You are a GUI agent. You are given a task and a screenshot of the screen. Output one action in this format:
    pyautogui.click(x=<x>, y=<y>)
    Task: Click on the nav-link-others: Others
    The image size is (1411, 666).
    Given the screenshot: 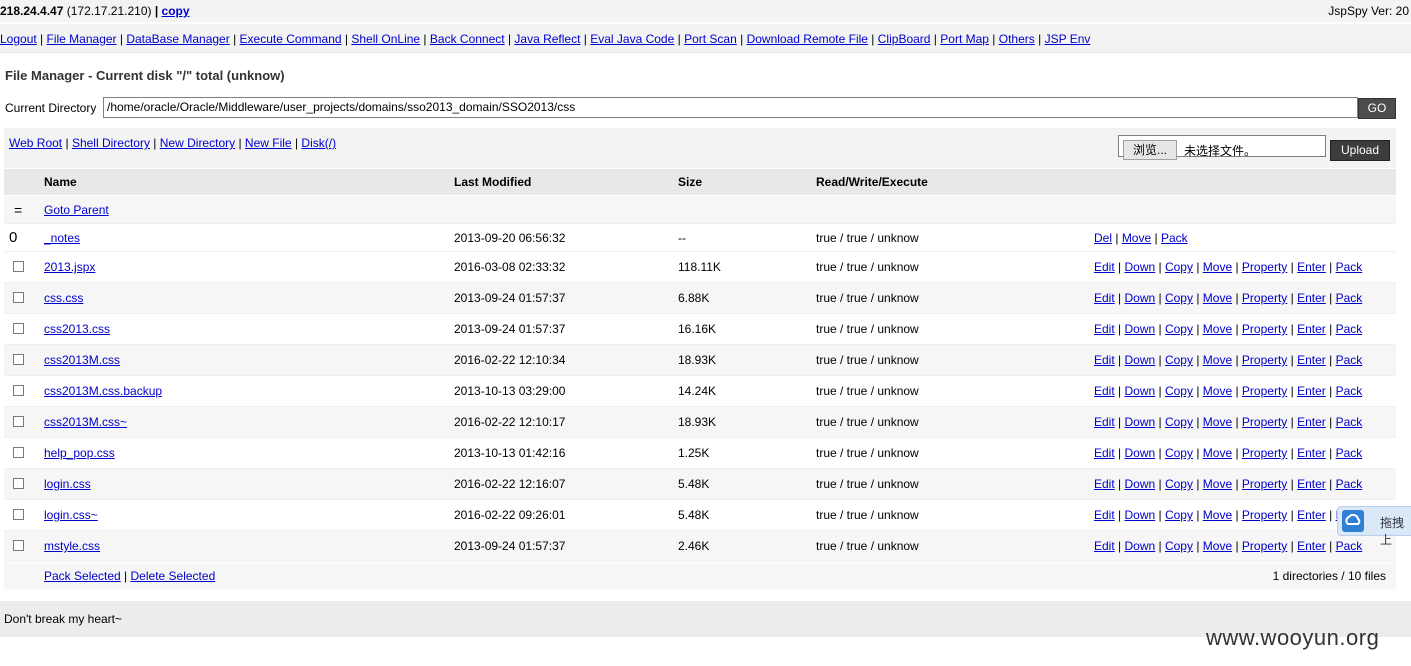 What is the action you would take?
    pyautogui.click(x=1017, y=39)
    